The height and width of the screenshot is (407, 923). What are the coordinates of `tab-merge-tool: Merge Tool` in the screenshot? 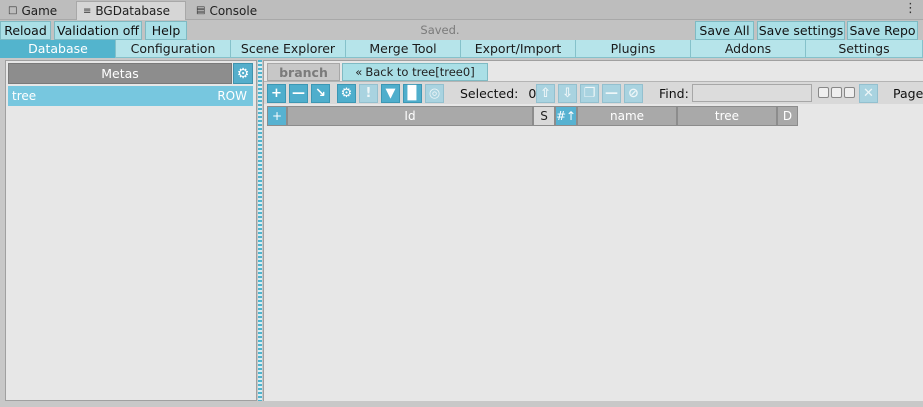 It's located at (403, 49).